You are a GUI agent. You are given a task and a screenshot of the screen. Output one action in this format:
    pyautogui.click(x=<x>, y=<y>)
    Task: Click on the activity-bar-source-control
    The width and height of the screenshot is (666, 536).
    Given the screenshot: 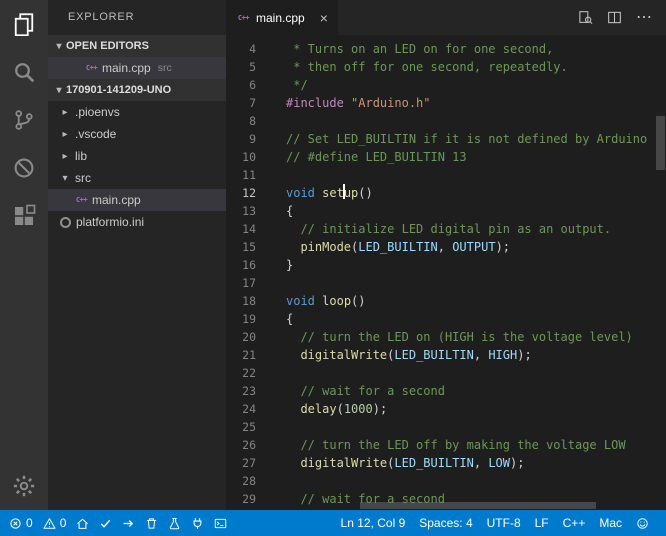 What is the action you would take?
    pyautogui.click(x=24, y=120)
    